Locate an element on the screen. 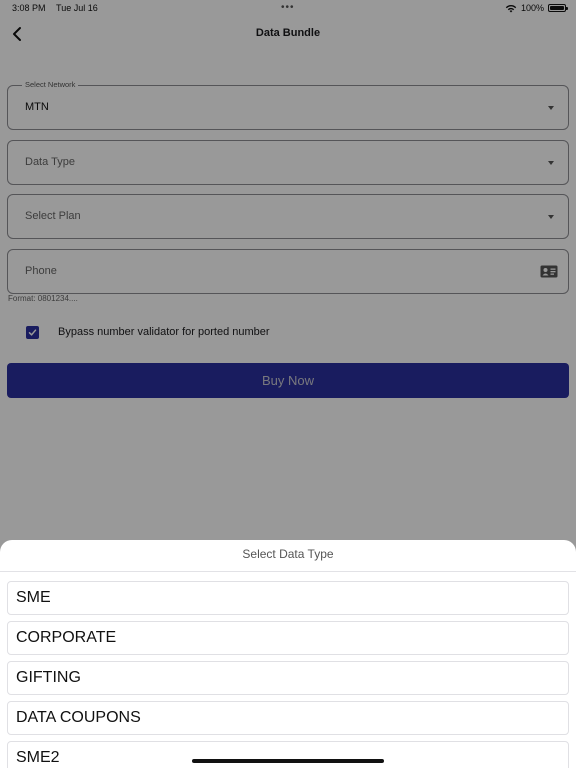  option-sme: SME is located at coordinates (288, 598).